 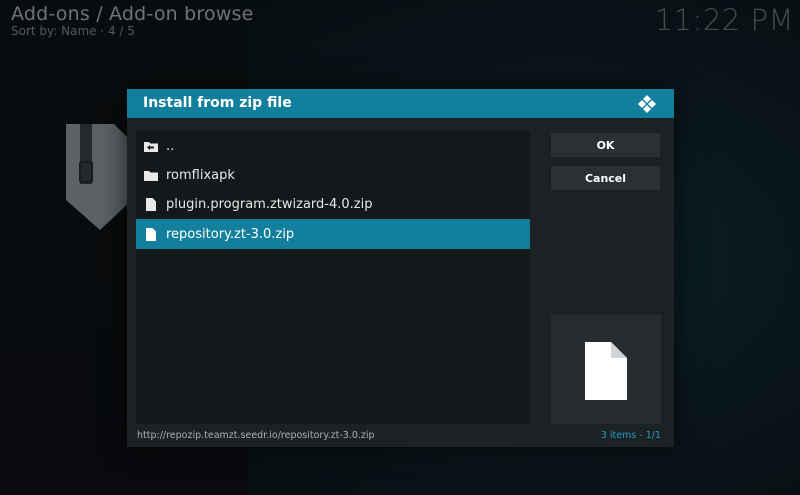 I want to click on list-item-folder: romflixapk, so click(x=333, y=175).